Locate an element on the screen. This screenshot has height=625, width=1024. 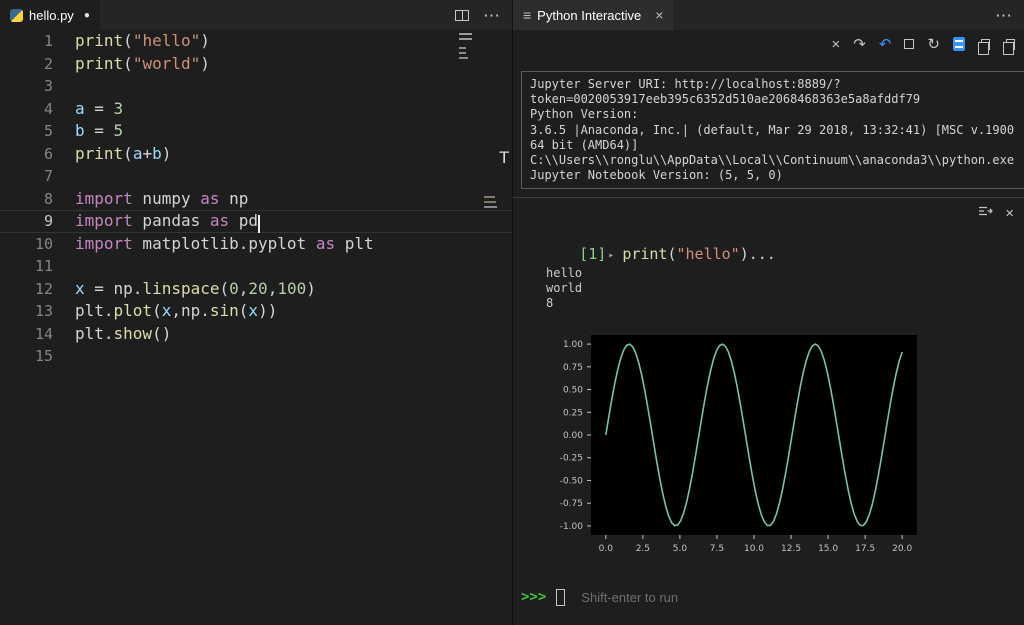
redo-icon: ↷ is located at coordinates (859, 44).